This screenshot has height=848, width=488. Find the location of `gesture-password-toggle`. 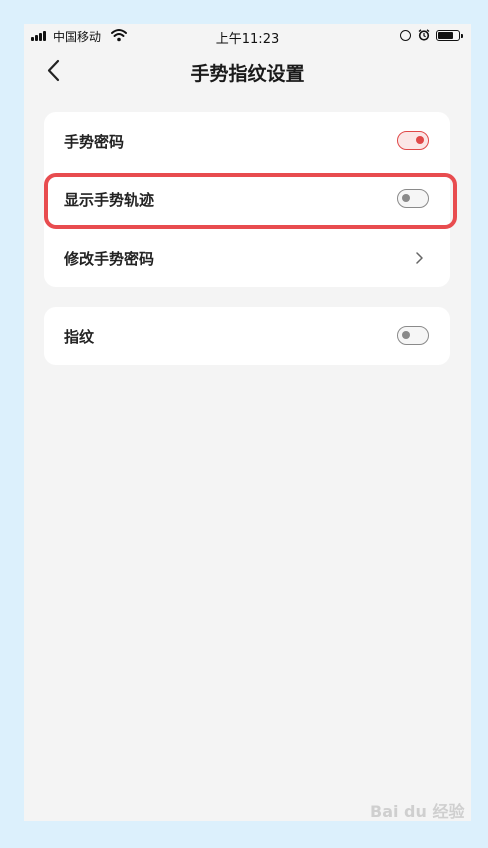

gesture-password-toggle is located at coordinates (413, 140).